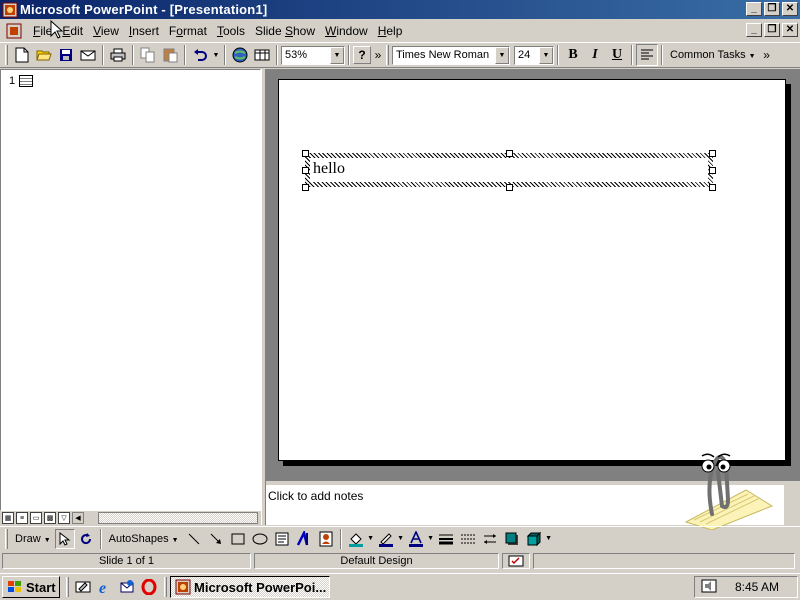 The image size is (800, 600). What do you see at coordinates (44, 55) in the screenshot?
I see `open-icon` at bounding box center [44, 55].